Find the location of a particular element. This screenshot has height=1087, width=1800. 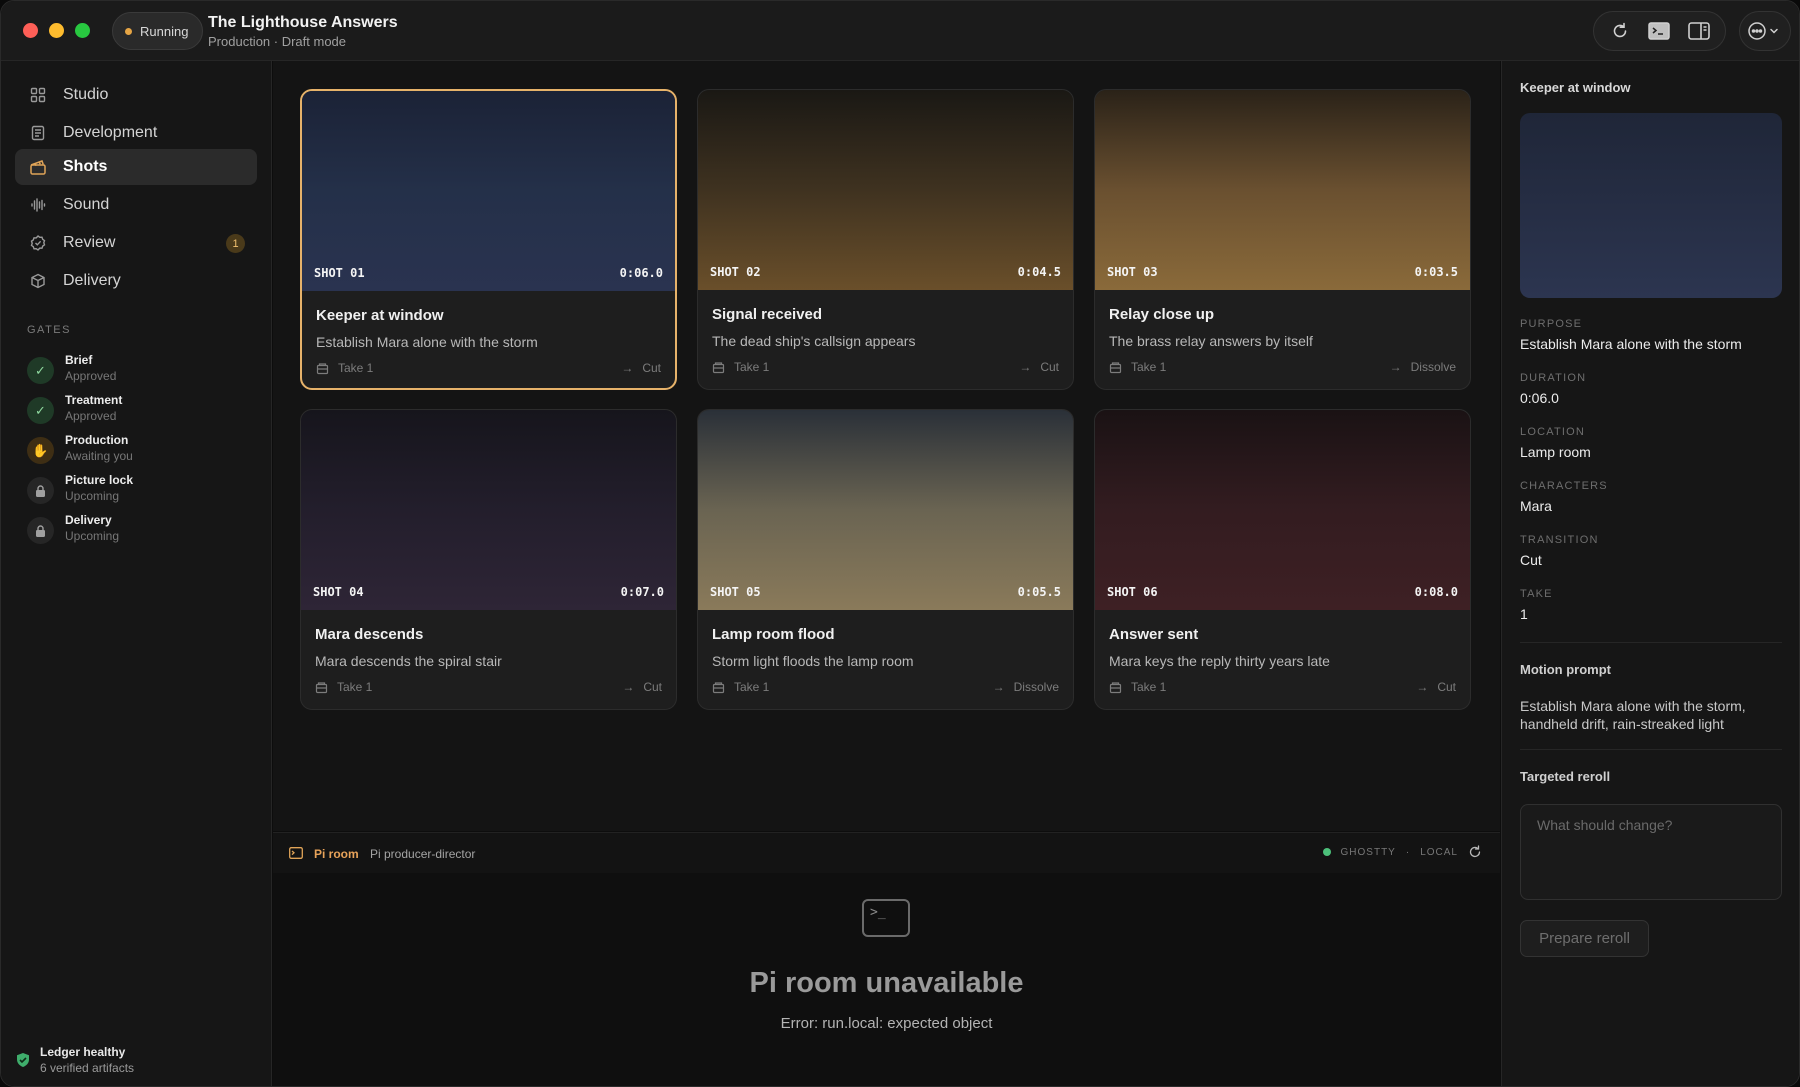

nav-label: Development is located at coordinates (110, 132).